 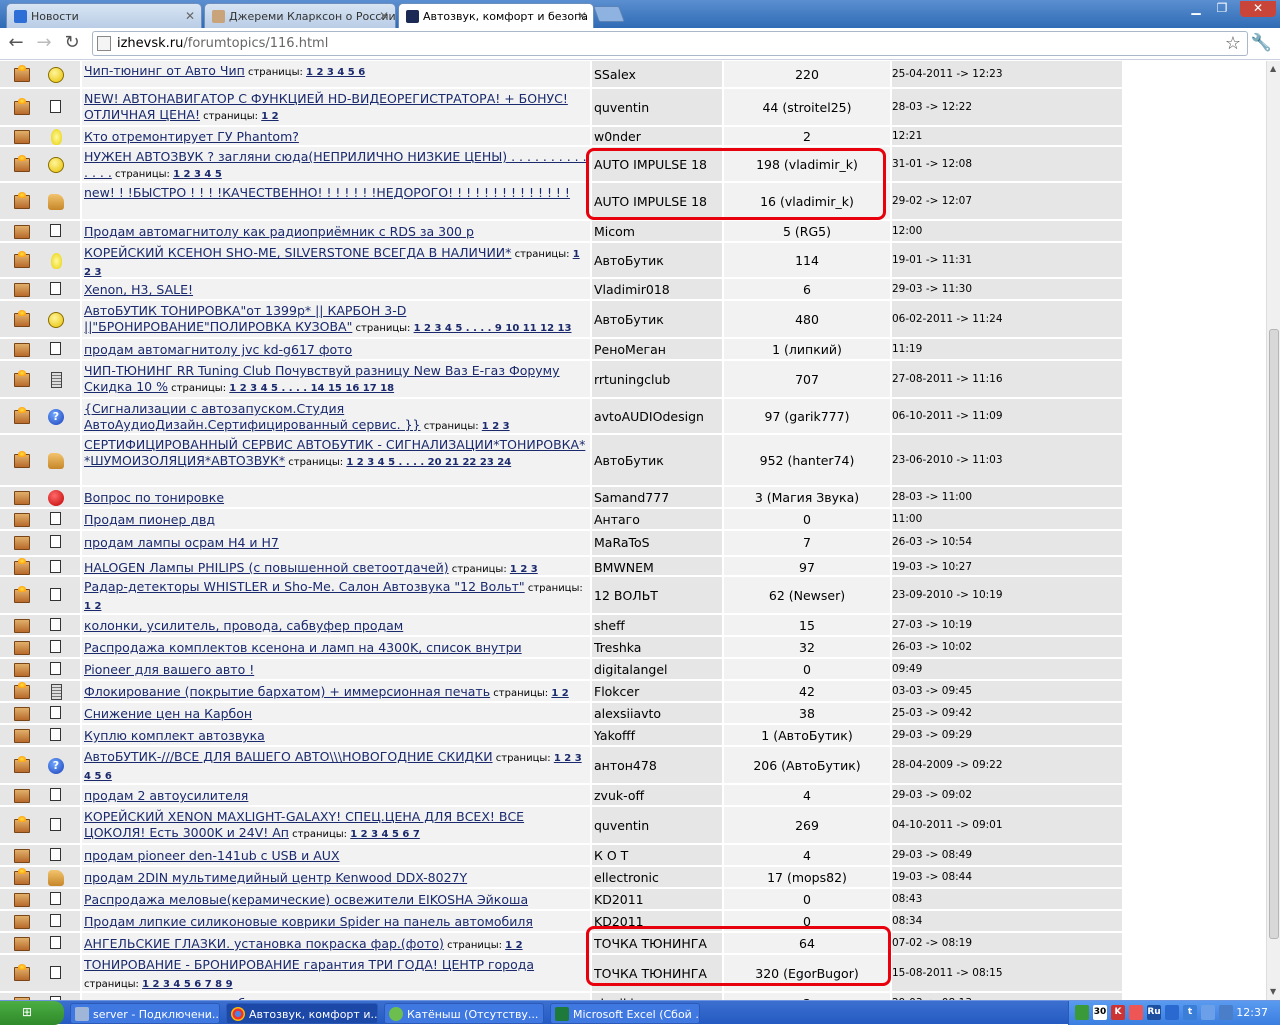 What do you see at coordinates (659, 669) in the screenshot?
I see `topic-author: digitalangel` at bounding box center [659, 669].